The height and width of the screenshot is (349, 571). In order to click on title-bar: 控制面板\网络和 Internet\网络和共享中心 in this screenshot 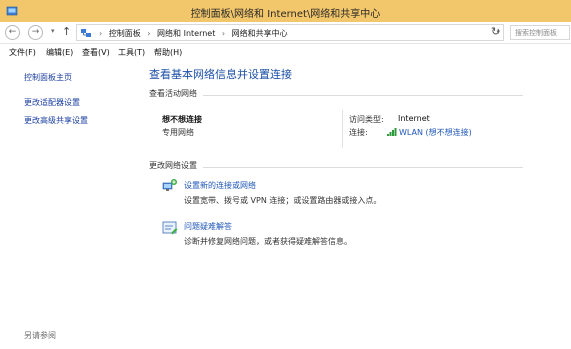, I will do `click(285, 11)`.